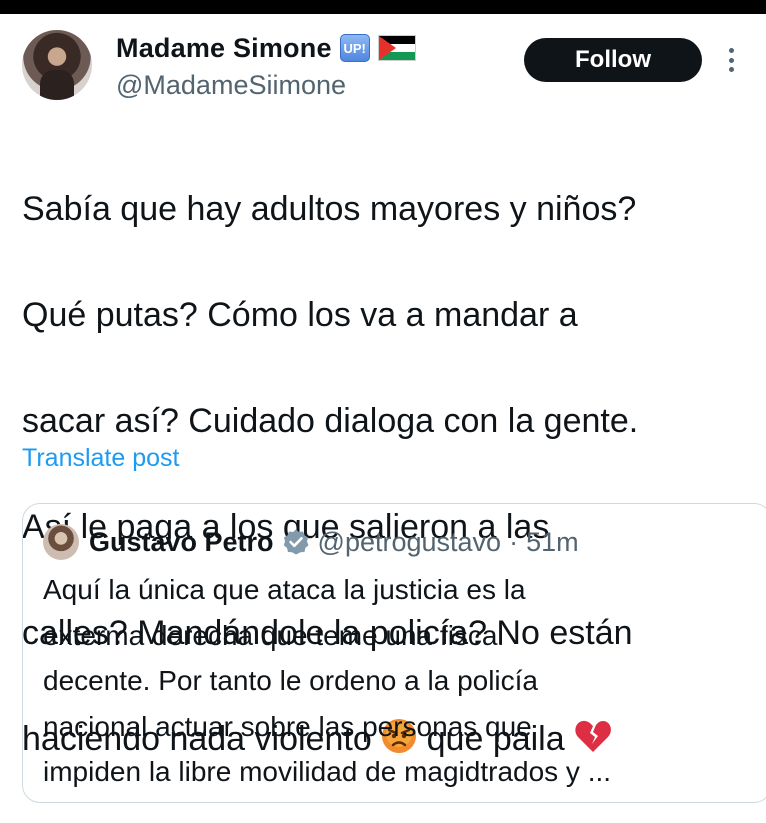 Image resolution: width=766 pixels, height=823 pixels. What do you see at coordinates (57, 65) in the screenshot?
I see `author-avatar` at bounding box center [57, 65].